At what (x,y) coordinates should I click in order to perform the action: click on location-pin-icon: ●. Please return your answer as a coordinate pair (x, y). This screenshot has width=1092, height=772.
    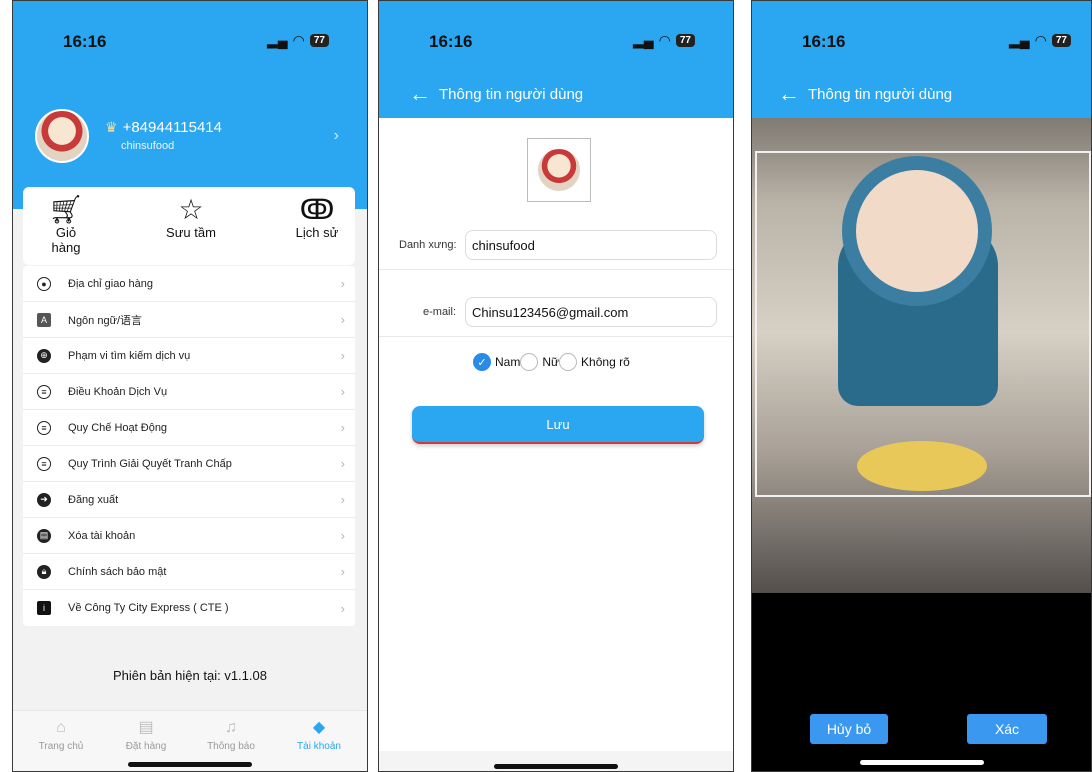
    Looking at the image, I should click on (44, 283).